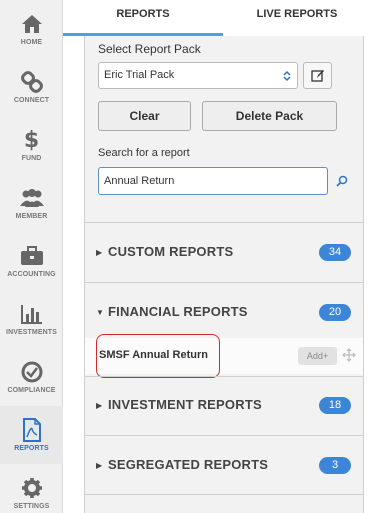 The width and height of the screenshot is (371, 513). I want to click on tab-reports: REPORTS, so click(143, 18).